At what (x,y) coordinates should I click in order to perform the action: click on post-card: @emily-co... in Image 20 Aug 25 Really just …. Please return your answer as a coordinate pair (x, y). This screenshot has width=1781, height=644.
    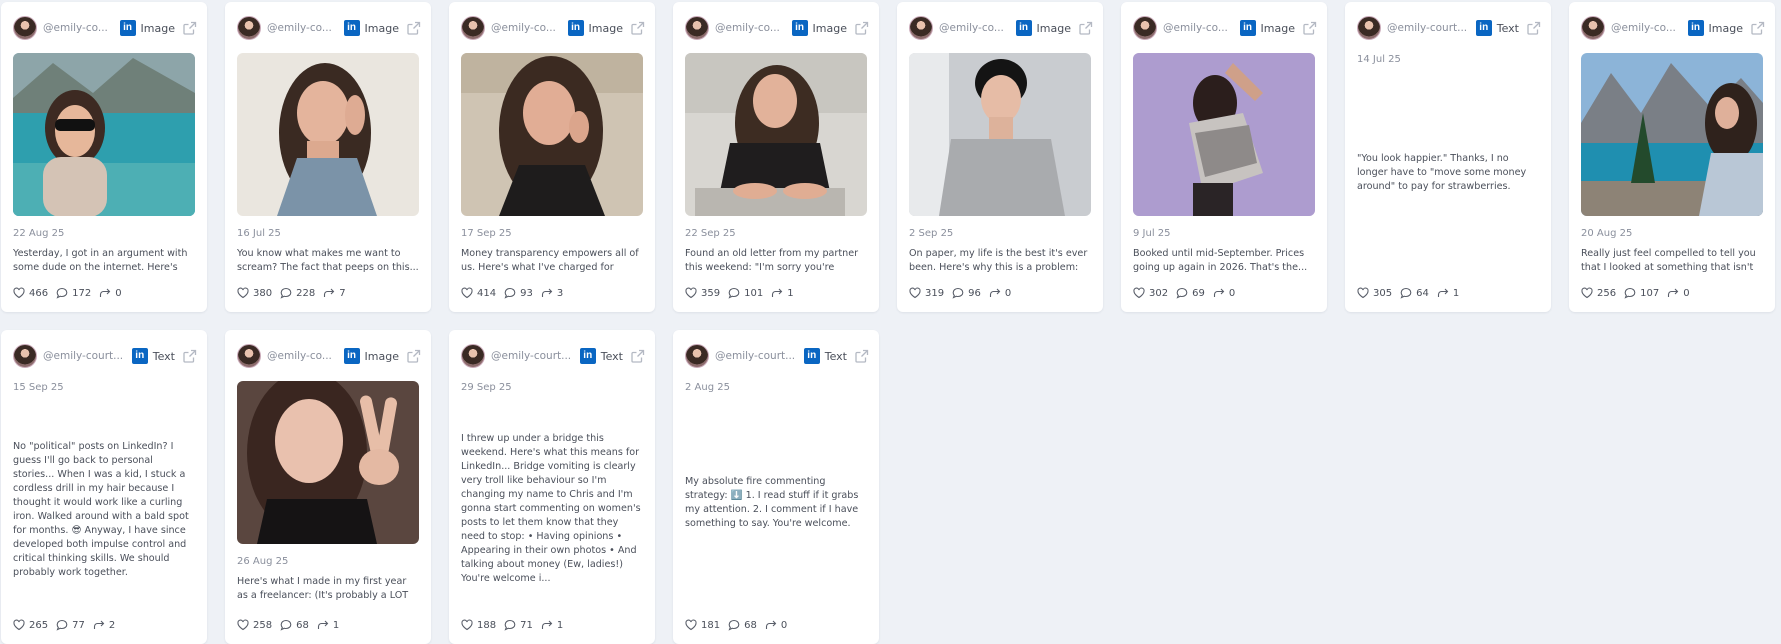
    Looking at the image, I should click on (1672, 157).